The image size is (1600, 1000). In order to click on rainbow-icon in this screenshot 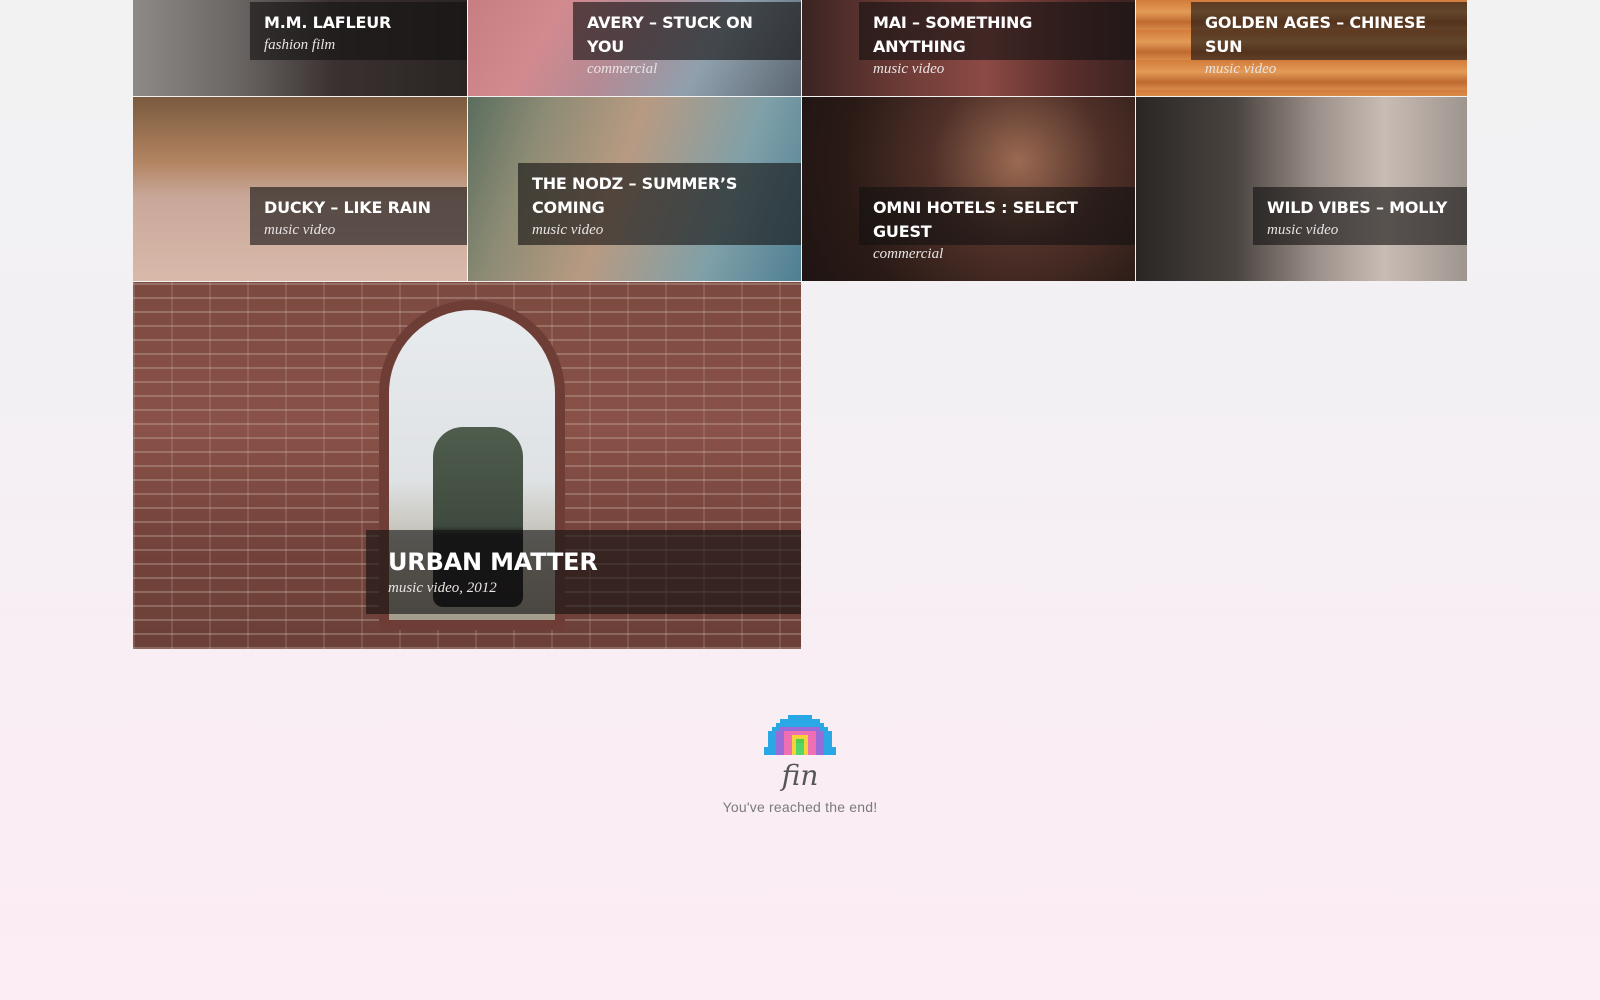, I will do `click(800, 735)`.